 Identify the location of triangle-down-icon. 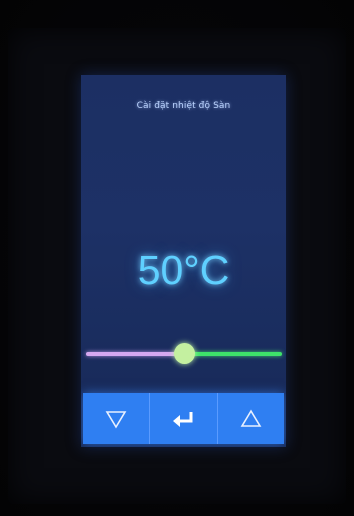
(116, 419).